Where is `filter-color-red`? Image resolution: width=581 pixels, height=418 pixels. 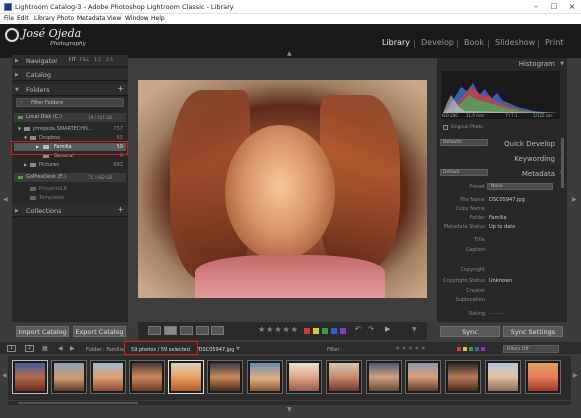
filter-color-red is located at coordinates (459, 349).